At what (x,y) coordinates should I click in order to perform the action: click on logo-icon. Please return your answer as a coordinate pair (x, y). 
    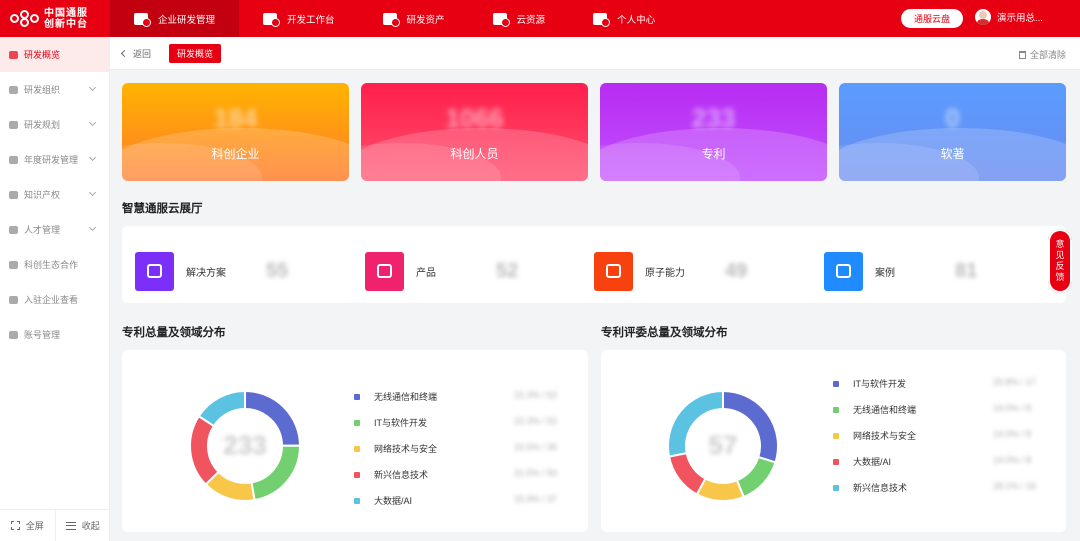
    Looking at the image, I should click on (25, 18).